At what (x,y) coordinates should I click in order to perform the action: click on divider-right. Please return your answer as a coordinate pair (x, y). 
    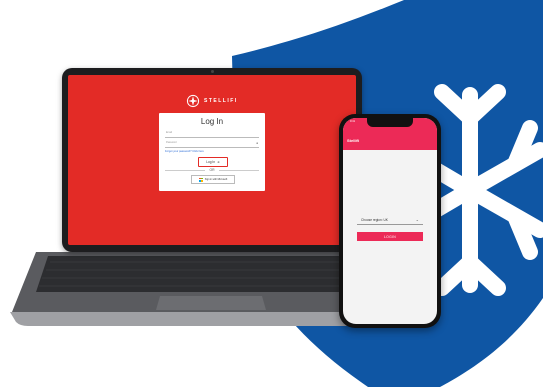
    Looking at the image, I should click on (239, 170).